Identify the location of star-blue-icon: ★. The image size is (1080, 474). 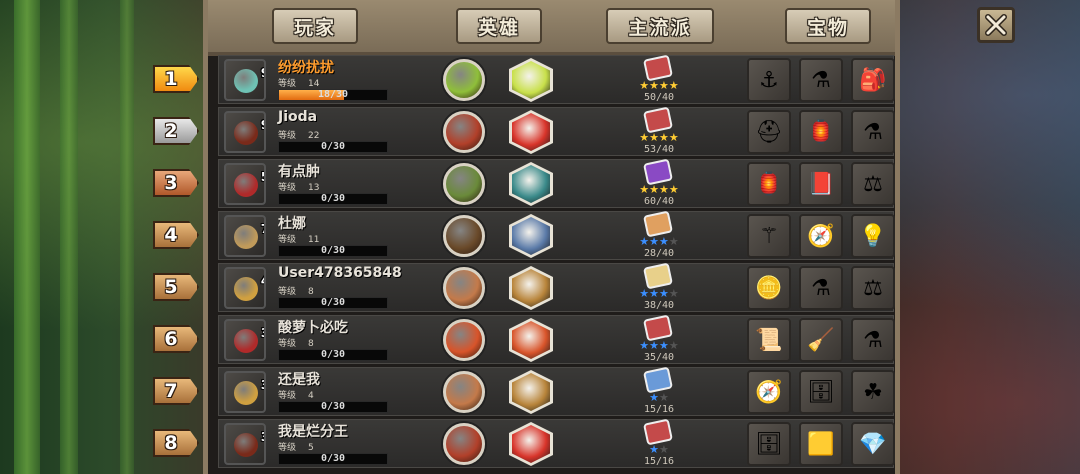
(654, 397).